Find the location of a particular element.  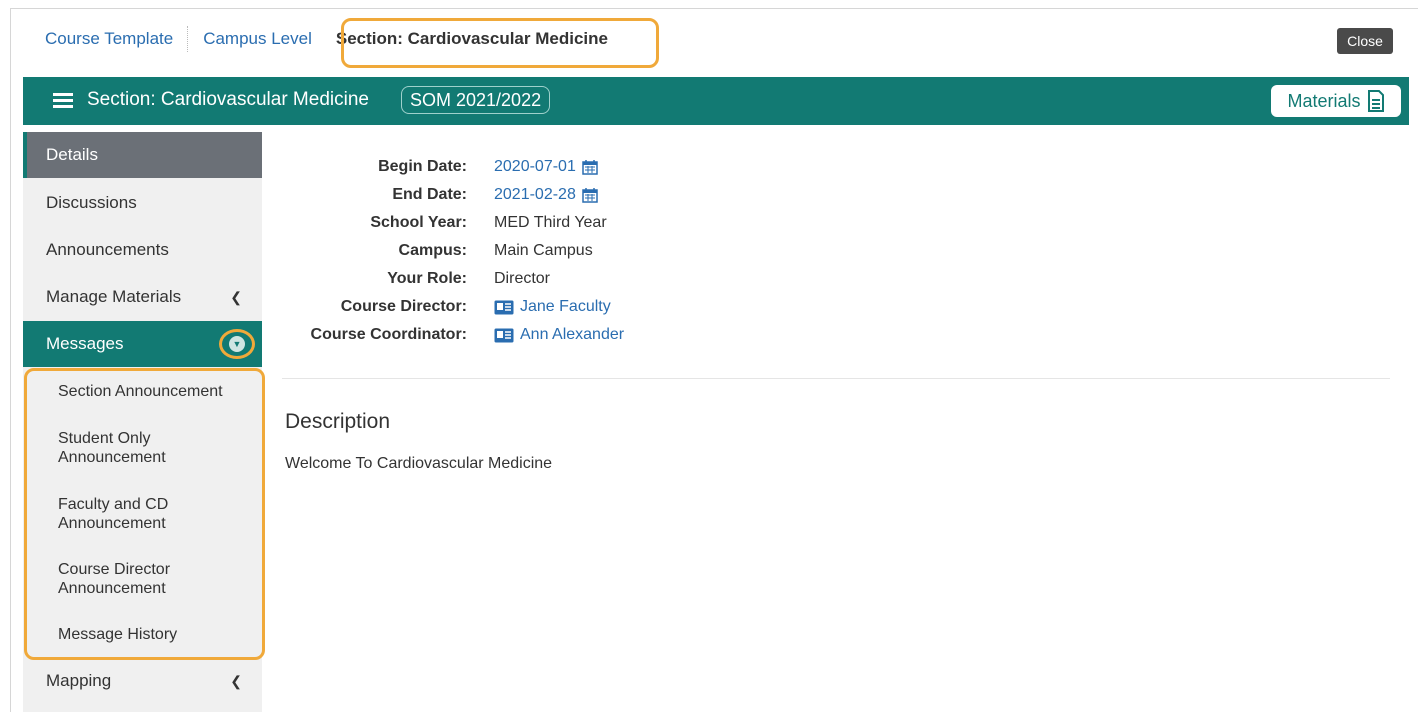

campus-label: Campus: is located at coordinates (432, 250).